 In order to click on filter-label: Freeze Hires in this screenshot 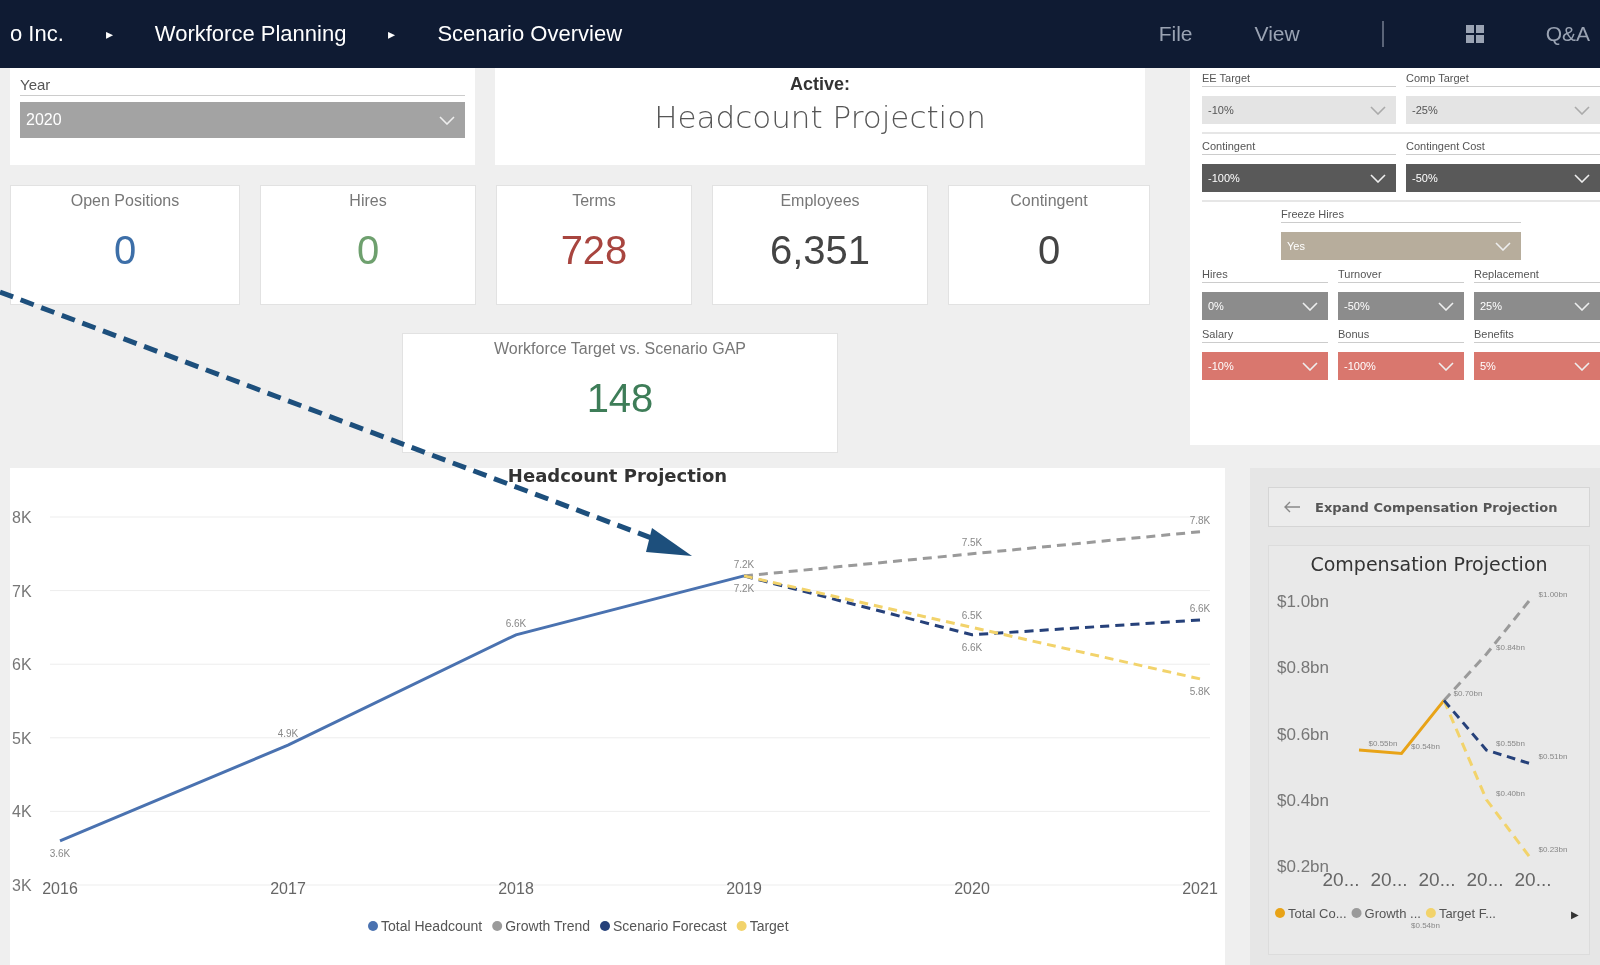, I will do `click(1401, 215)`.